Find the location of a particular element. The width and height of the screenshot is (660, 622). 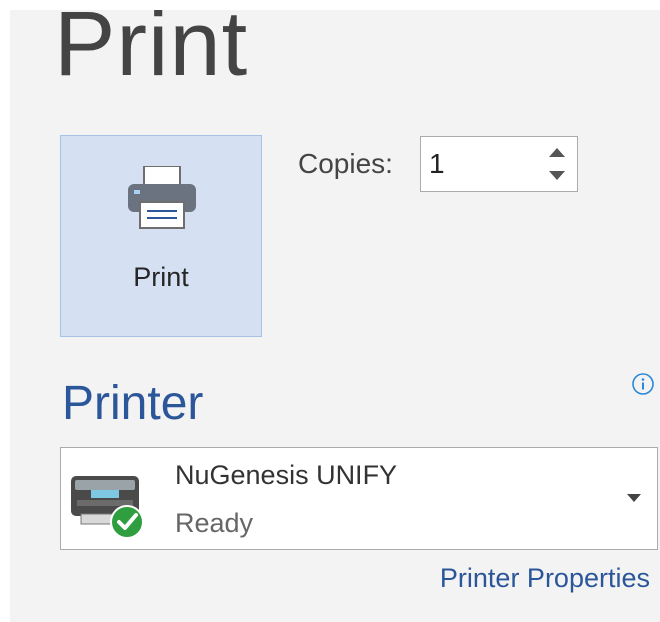

chevron-down-icon is located at coordinates (634, 498).